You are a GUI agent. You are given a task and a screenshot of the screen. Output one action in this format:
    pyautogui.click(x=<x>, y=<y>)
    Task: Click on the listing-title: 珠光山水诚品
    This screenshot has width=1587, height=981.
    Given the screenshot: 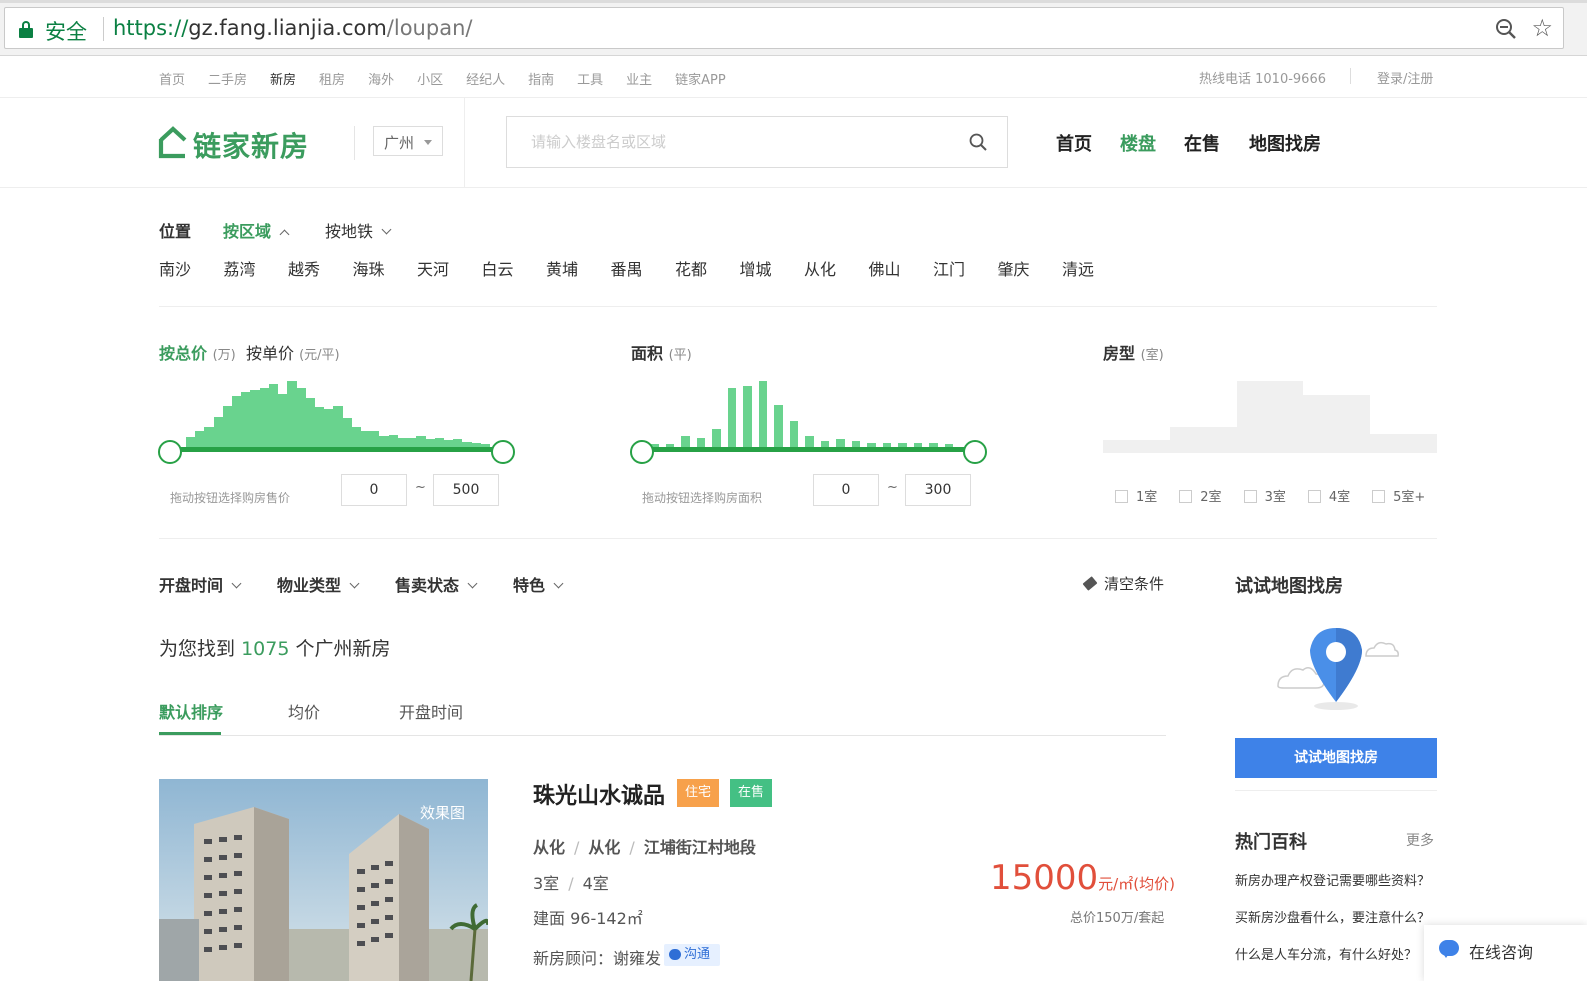 What is the action you would take?
    pyautogui.click(x=599, y=794)
    